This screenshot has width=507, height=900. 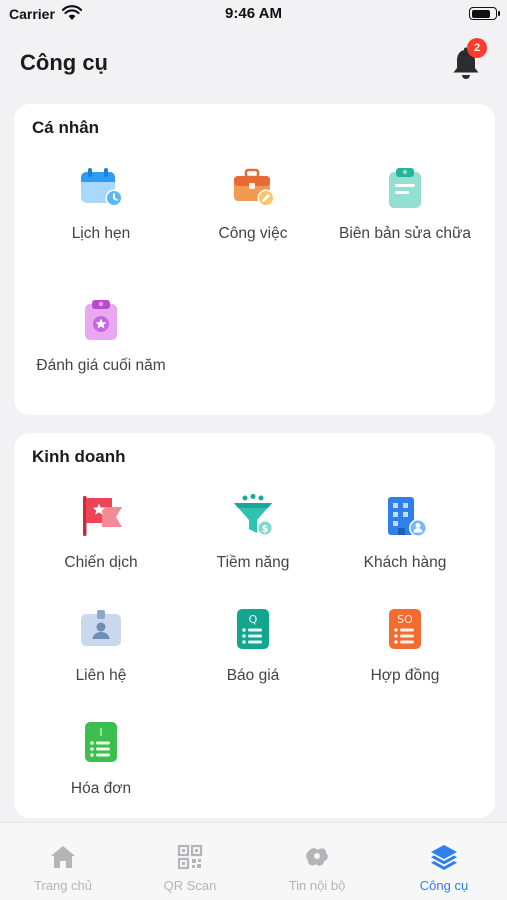 I want to click on tab-home: Trang chủ, so click(x=63, y=861).